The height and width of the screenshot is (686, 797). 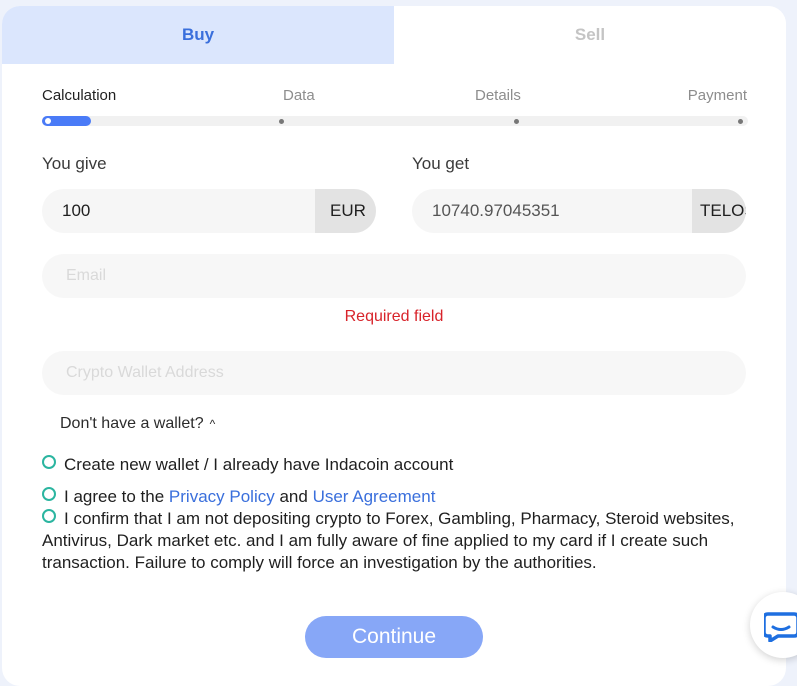 I want to click on you-get-label: You get, so click(x=441, y=163).